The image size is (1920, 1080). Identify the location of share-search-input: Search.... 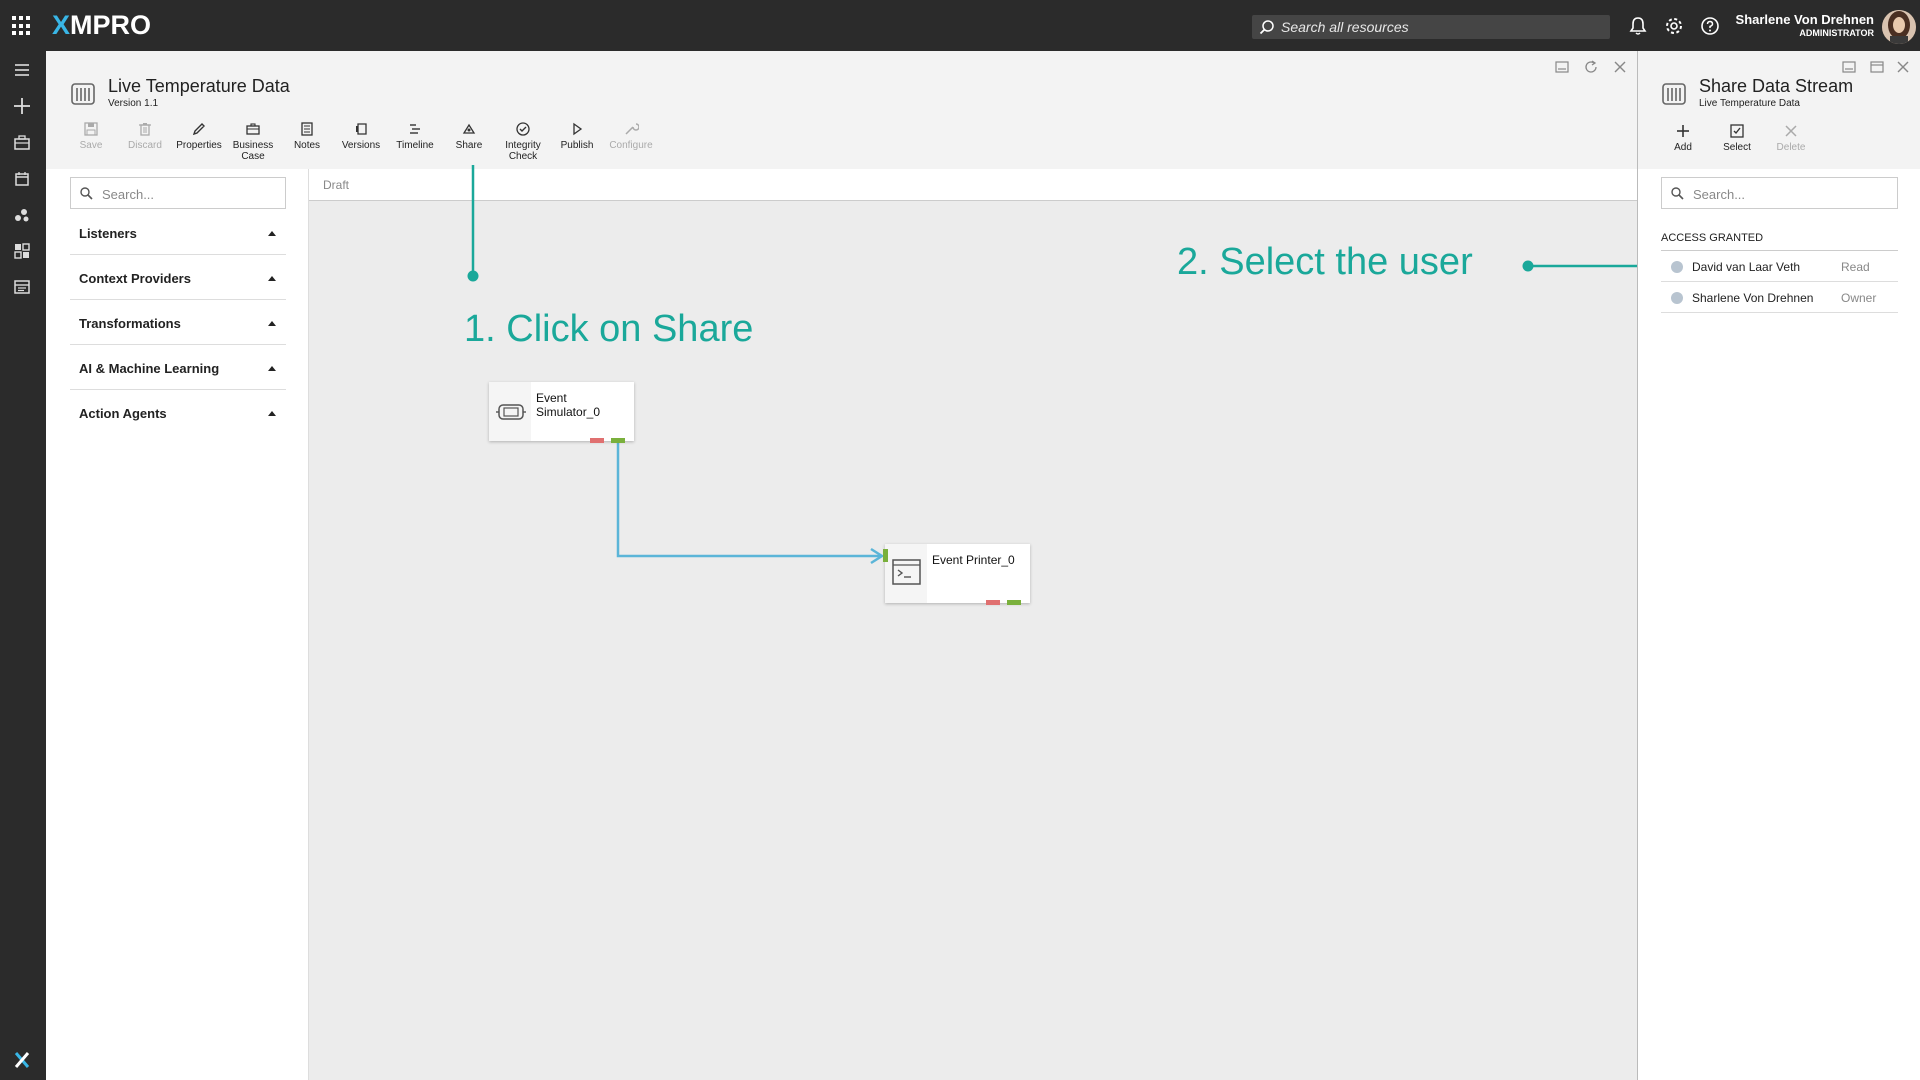
(1779, 193).